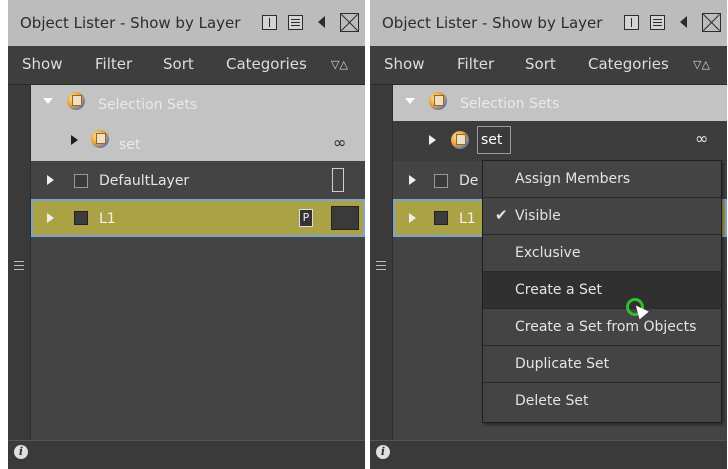  What do you see at coordinates (198, 123) in the screenshot?
I see `selection-sets-group: Selection Sets set ∞` at bounding box center [198, 123].